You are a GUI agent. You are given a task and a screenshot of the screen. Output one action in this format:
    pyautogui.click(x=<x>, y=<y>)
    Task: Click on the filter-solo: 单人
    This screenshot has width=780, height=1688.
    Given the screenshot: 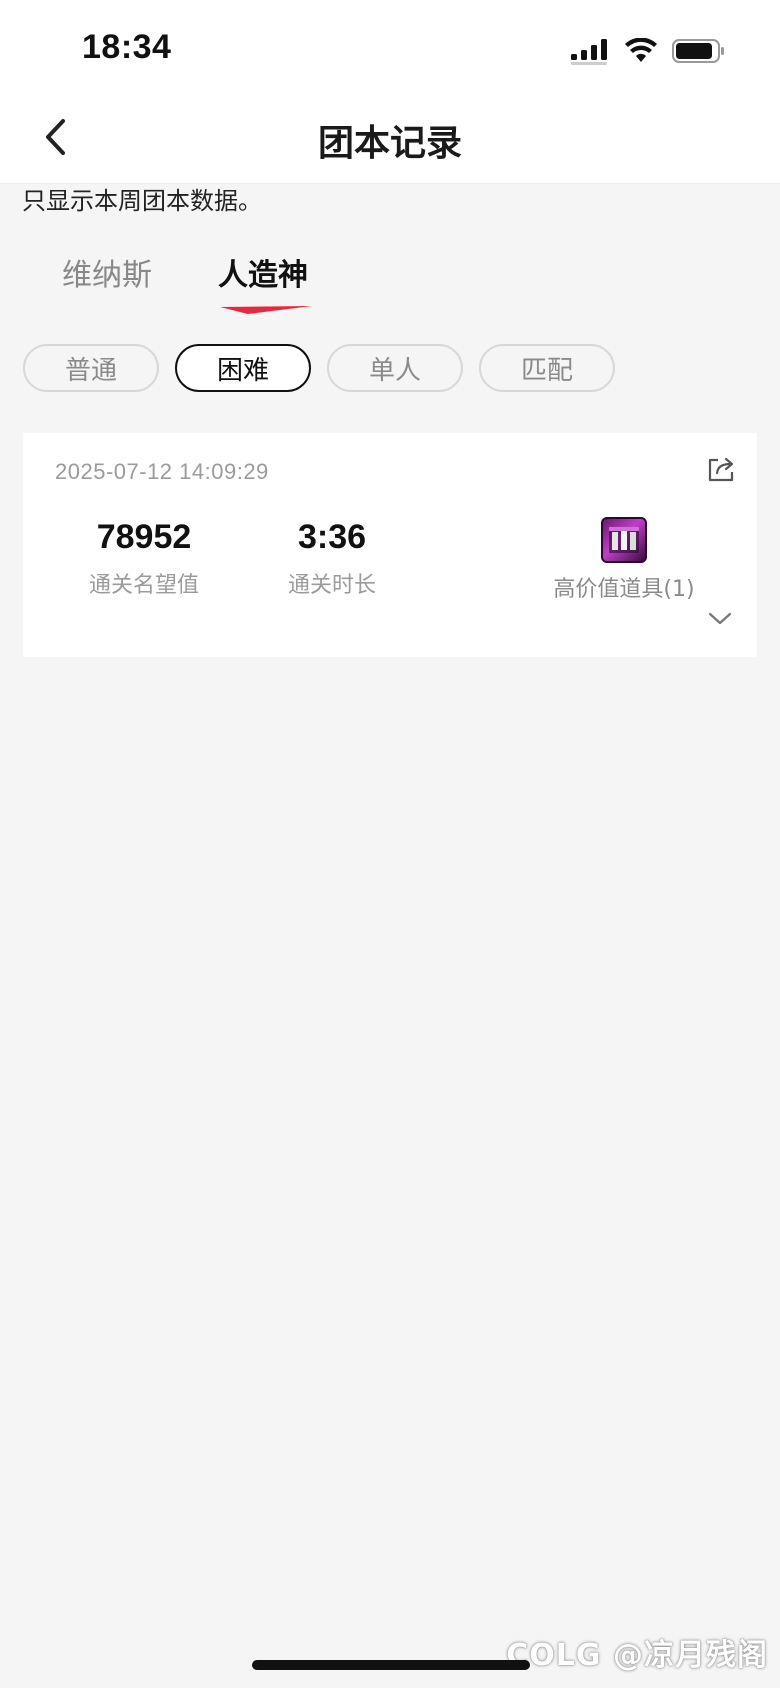 What is the action you would take?
    pyautogui.click(x=395, y=368)
    